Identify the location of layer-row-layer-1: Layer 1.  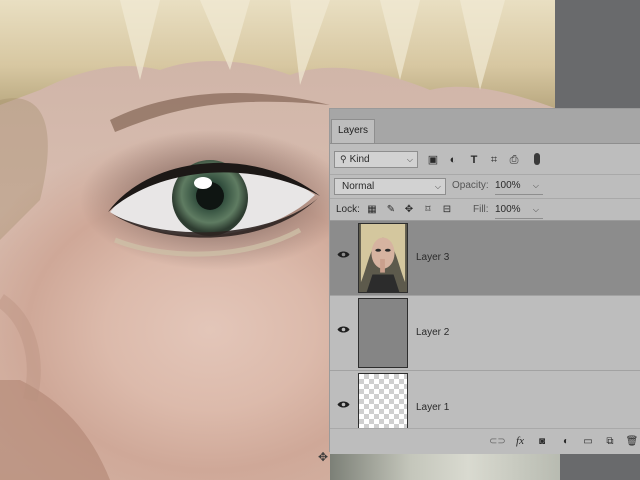
(485, 400).